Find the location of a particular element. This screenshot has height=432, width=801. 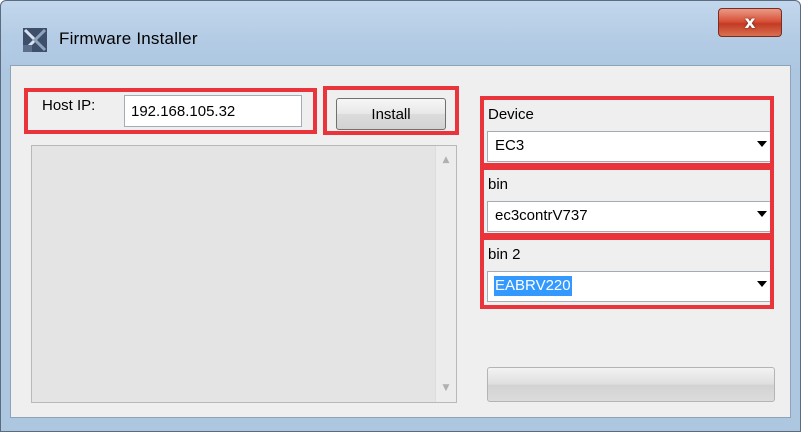

bin2-select: EABRV220 is located at coordinates (630, 286).